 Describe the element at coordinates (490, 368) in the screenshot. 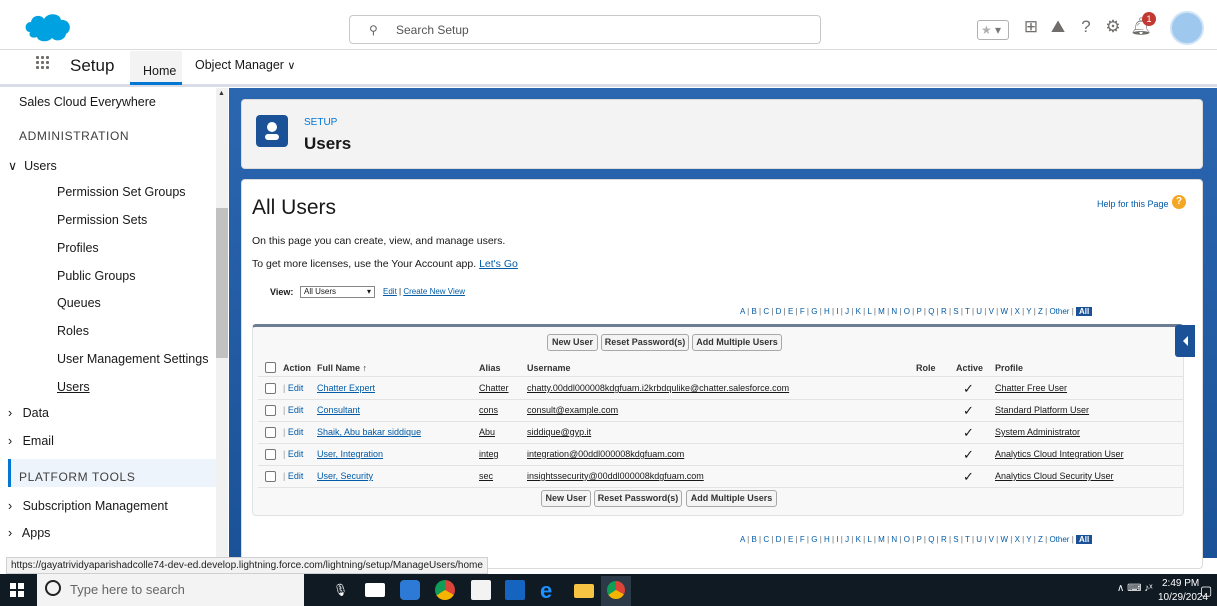

I see `column-header-alias: Alias` at that location.